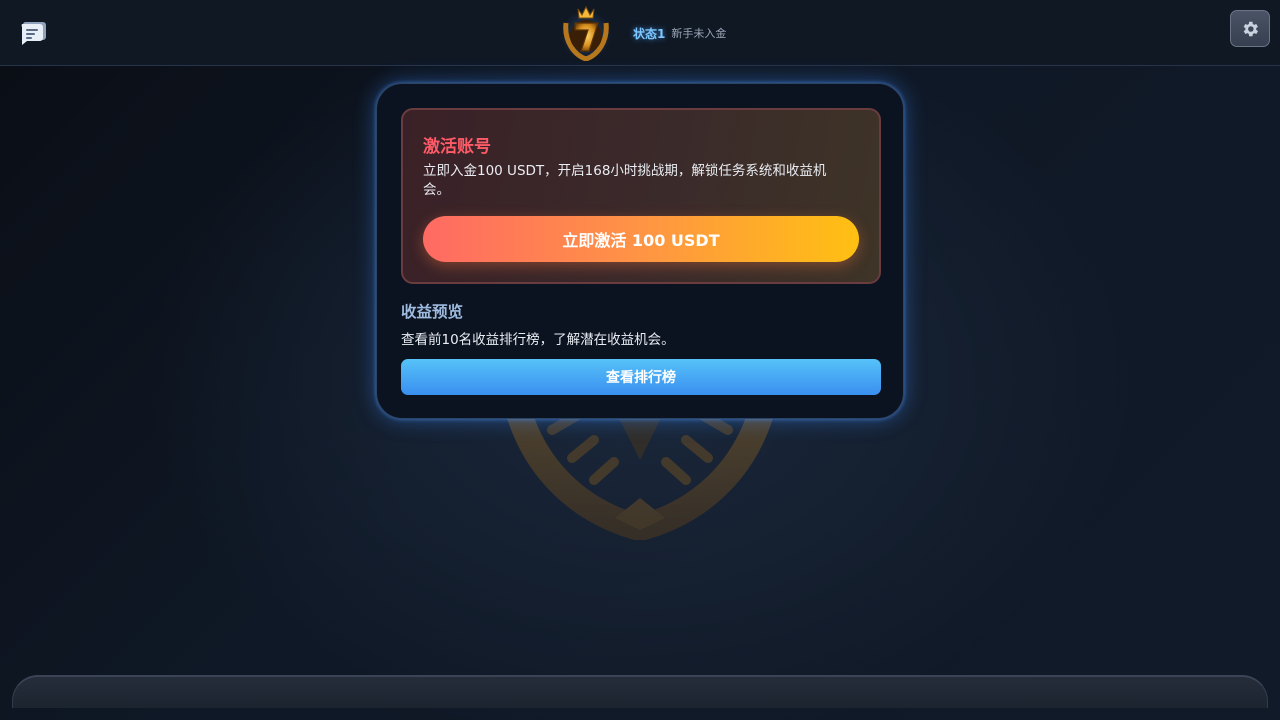 The width and height of the screenshot is (1280, 720). Describe the element at coordinates (538, 340) in the screenshot. I see `earnings-preview-description: 查看前10名收益排行榜，了解潜在收益机会。` at that location.